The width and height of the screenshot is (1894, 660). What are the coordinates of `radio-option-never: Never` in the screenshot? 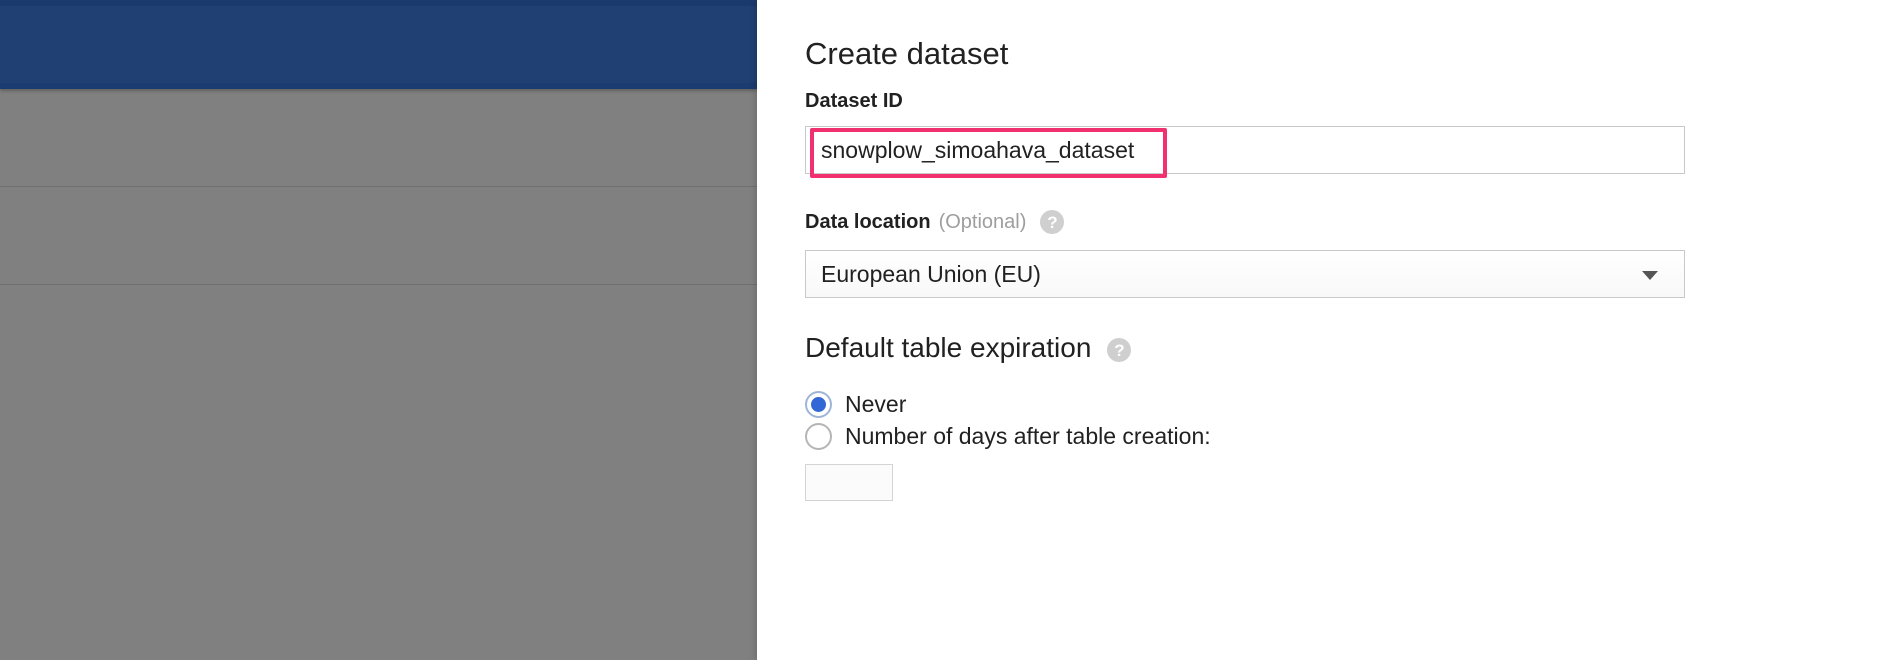 It's located at (855, 404).